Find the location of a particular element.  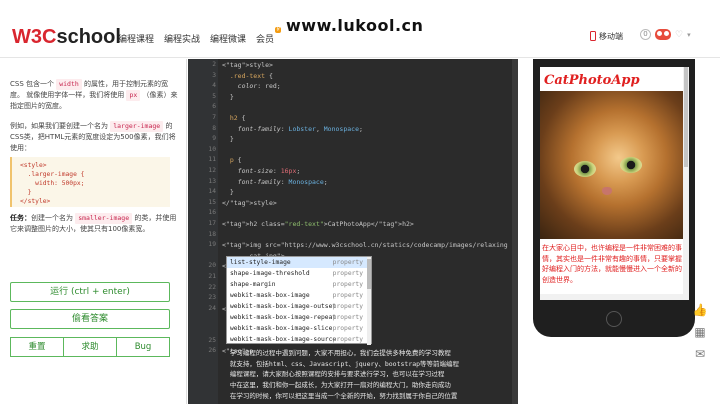

line-number: 5 is located at coordinates (214, 96).